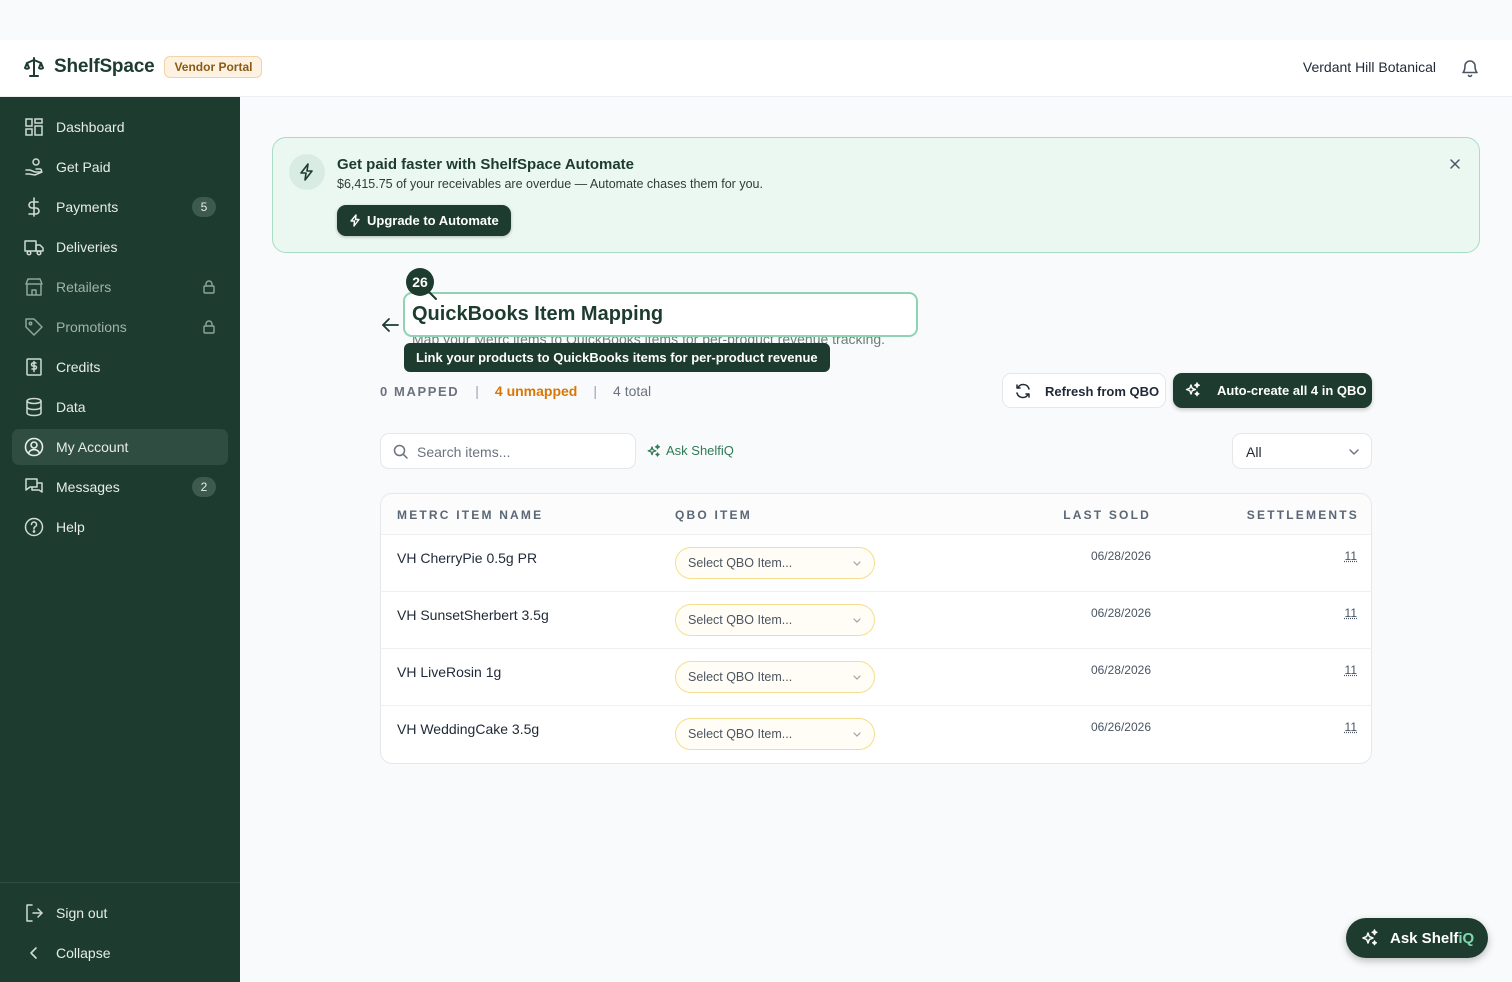 Image resolution: width=1512 pixels, height=982 pixels. Describe the element at coordinates (87, 207) in the screenshot. I see `sidebar-item-label: Payments` at that location.